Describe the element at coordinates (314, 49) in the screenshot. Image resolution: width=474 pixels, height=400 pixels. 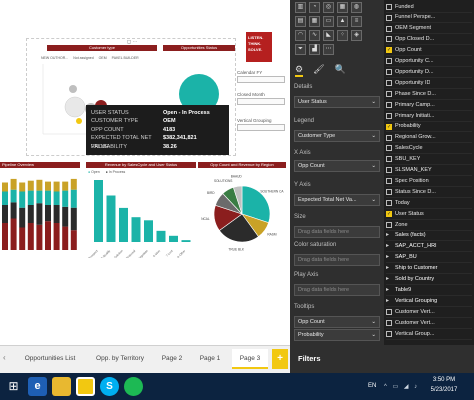
I see `waterfall-icon: ▟` at that location.